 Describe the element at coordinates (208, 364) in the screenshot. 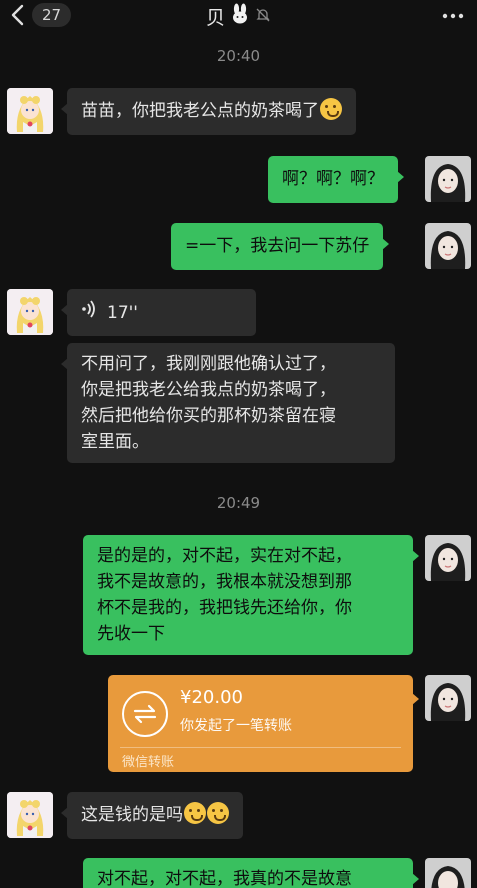

I see `message-line: 不用问了，我刚刚跟他确认过了，` at that location.